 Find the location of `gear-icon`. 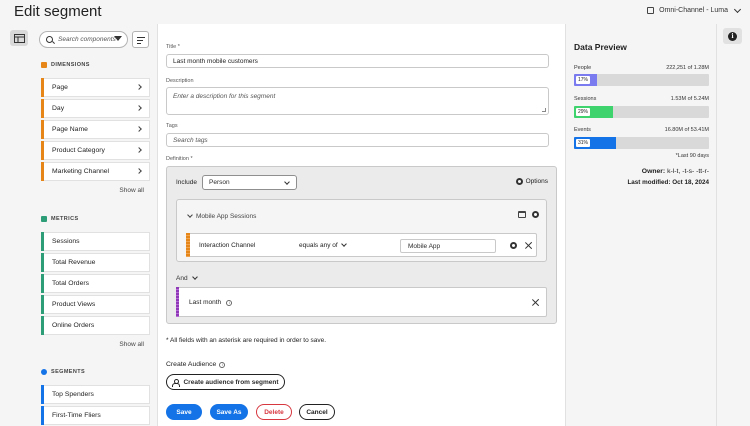

gear-icon is located at coordinates (519, 181).